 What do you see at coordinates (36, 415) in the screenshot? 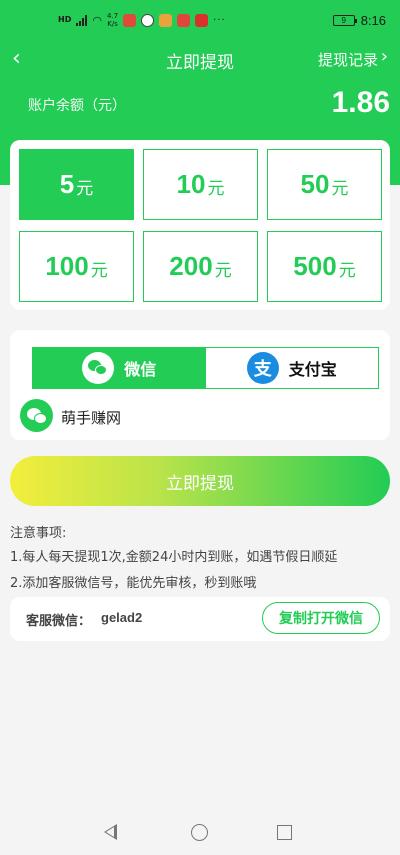
I see `wechat-account-icon` at bounding box center [36, 415].